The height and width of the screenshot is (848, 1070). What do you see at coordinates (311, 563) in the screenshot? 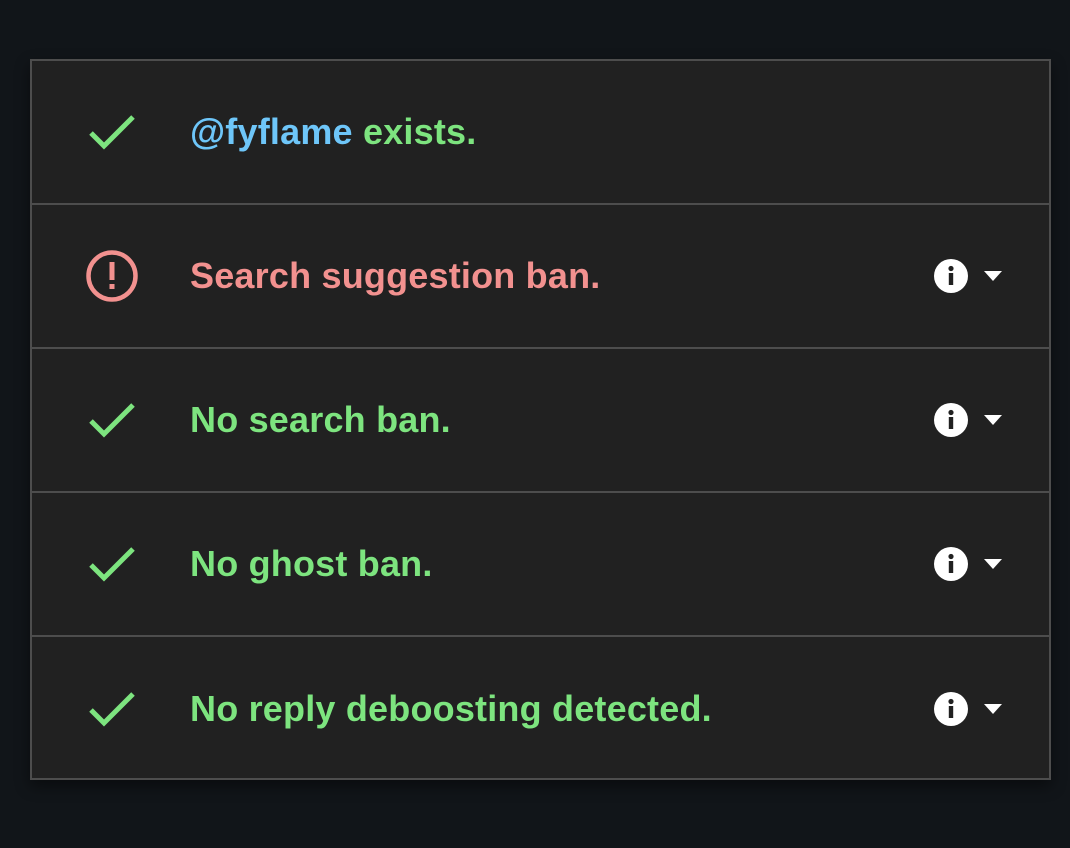
I see `result-label: No ghost ban.` at bounding box center [311, 563].